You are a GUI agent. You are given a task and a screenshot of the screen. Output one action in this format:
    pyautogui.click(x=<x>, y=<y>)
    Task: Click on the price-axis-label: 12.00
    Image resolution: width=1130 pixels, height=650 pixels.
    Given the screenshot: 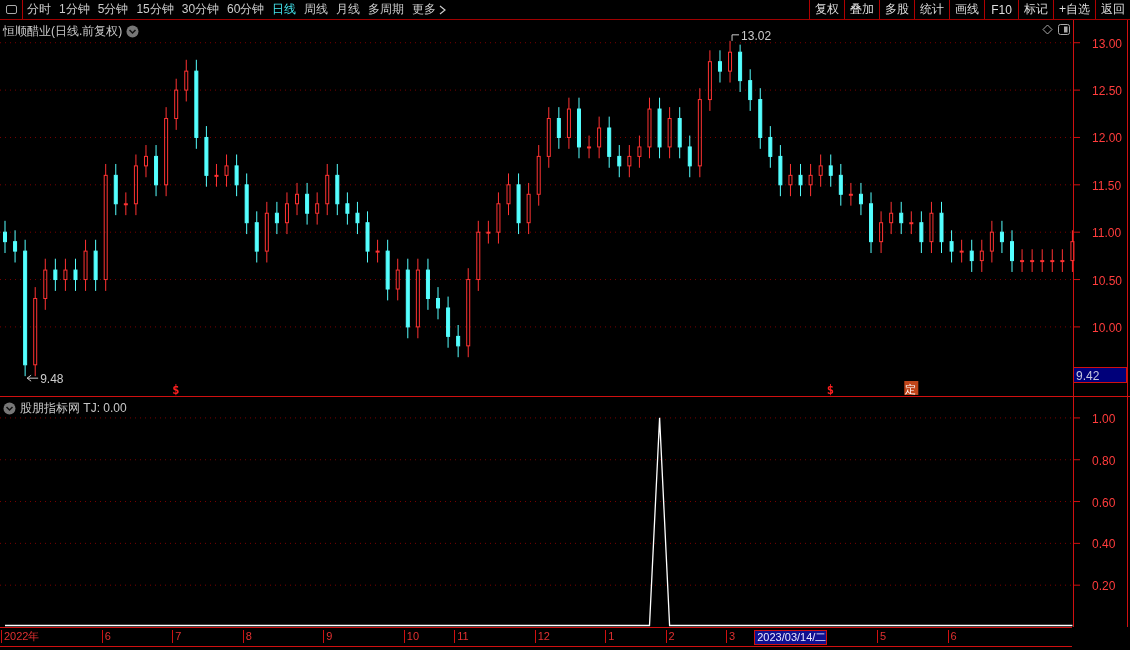 What is the action you would take?
    pyautogui.click(x=1107, y=138)
    